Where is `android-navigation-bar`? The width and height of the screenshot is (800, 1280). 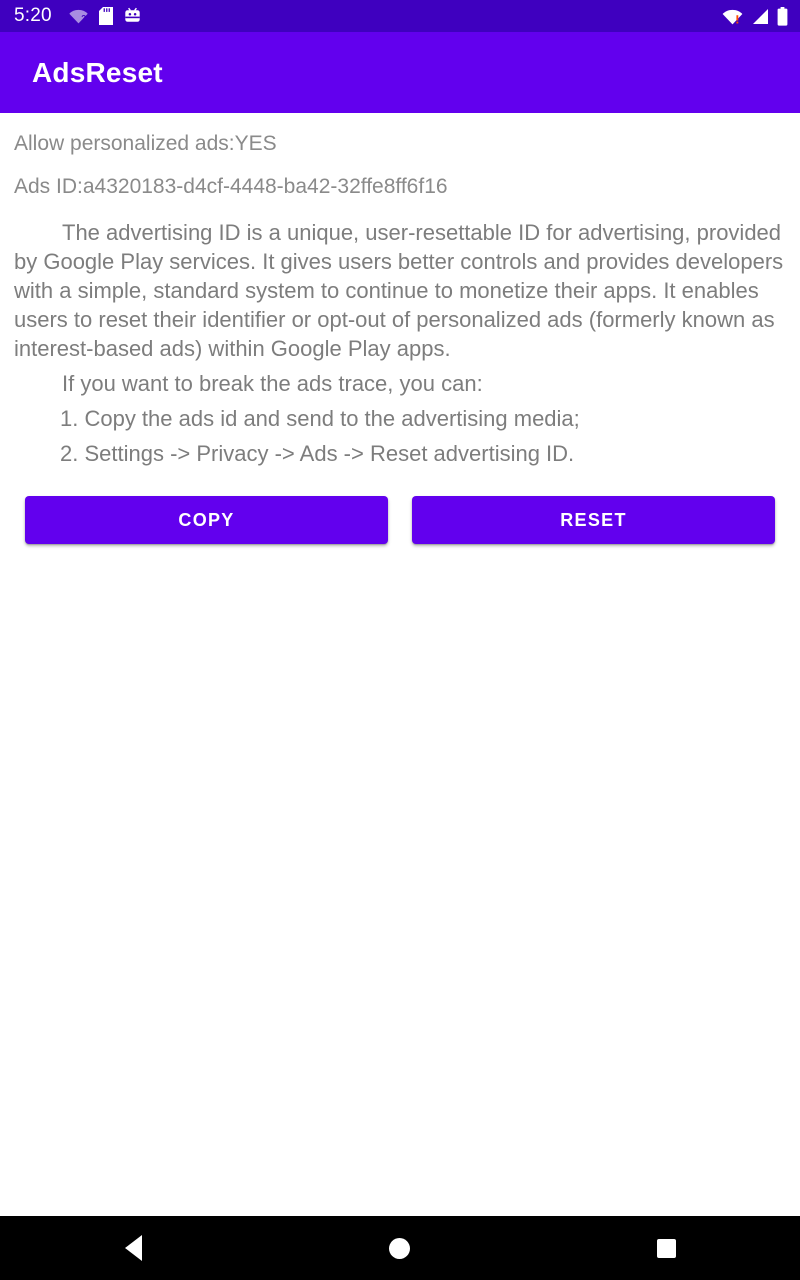
android-navigation-bar is located at coordinates (400, 1248).